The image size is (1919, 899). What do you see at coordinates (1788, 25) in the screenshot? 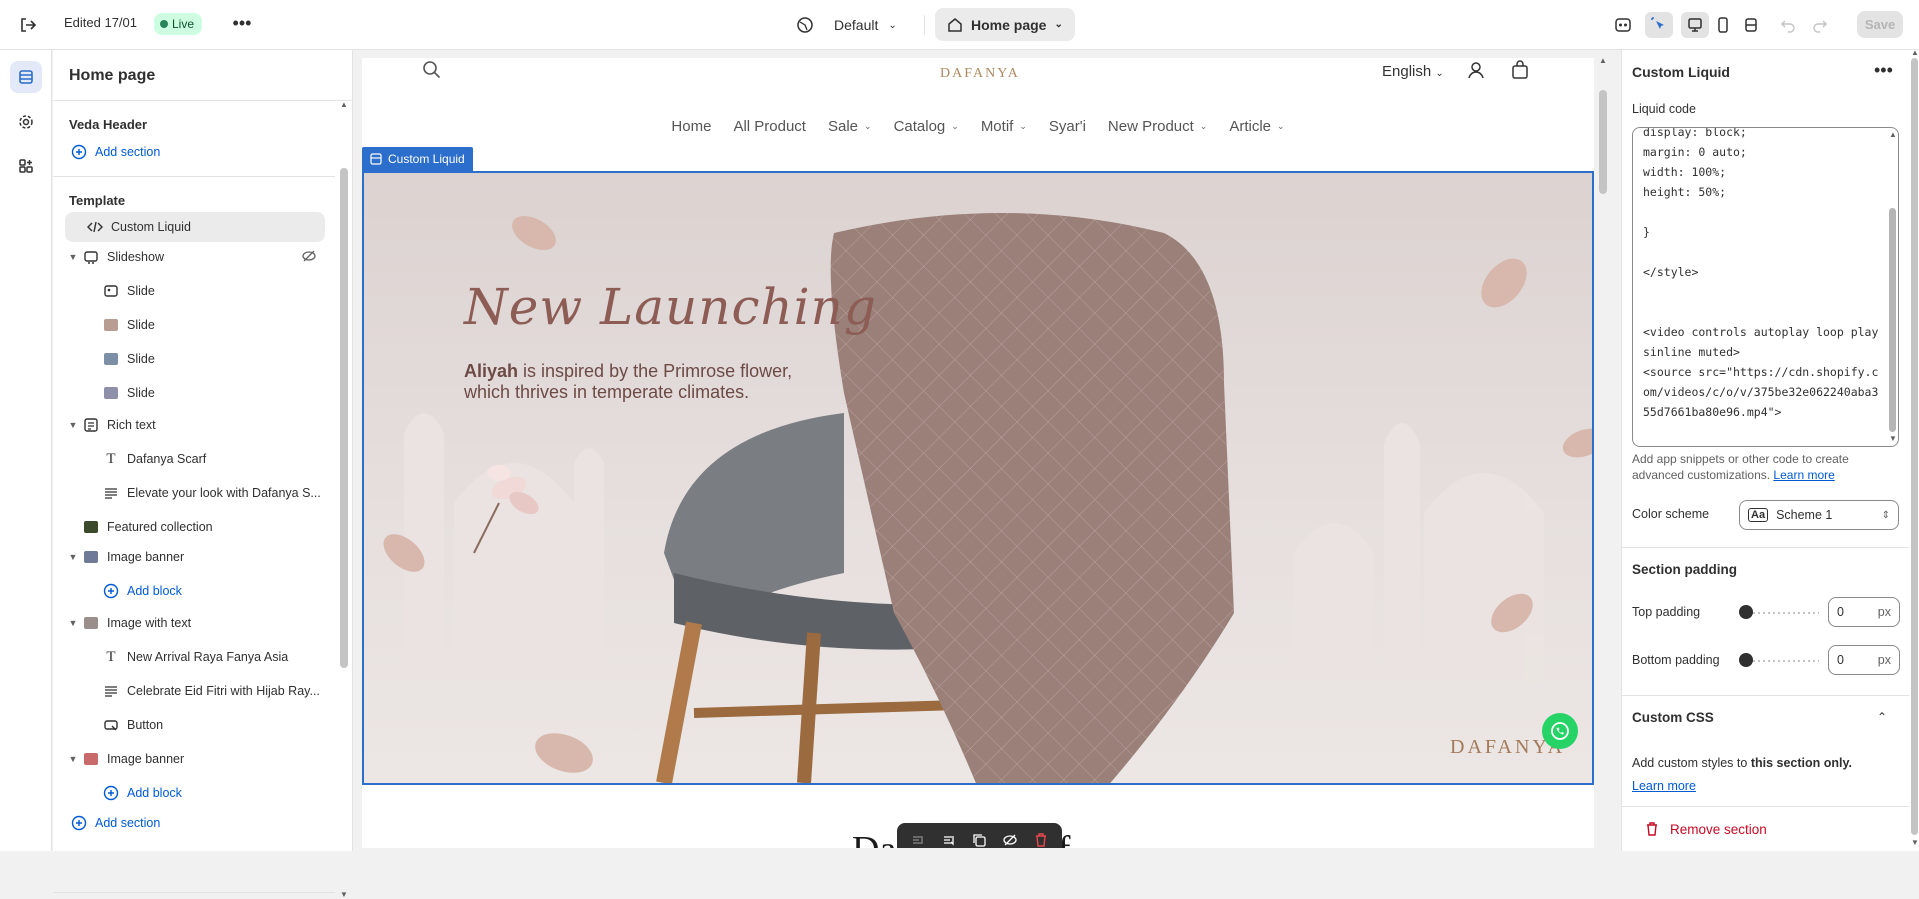
I see `undo-icon` at bounding box center [1788, 25].